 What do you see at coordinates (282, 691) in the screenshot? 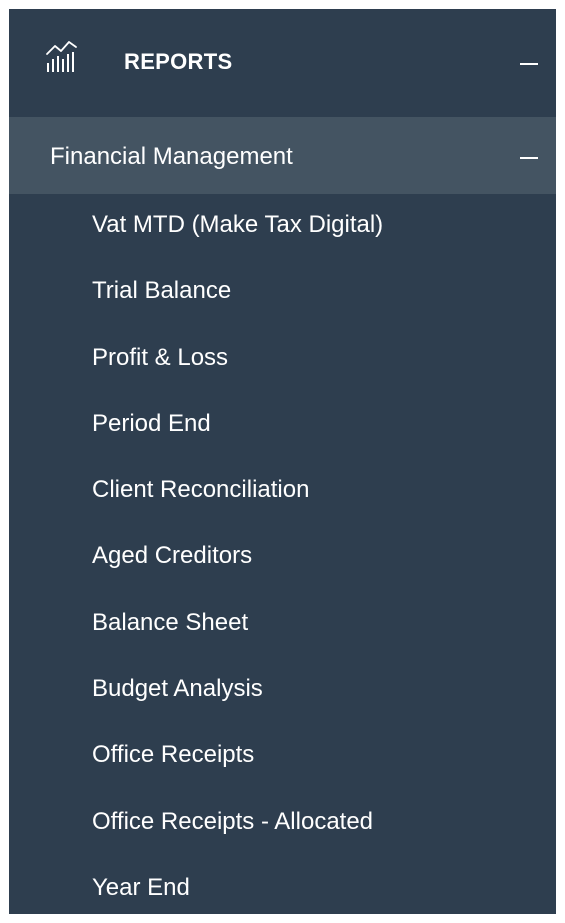
I see `menu-item-budget-analysis: Budget Analysis` at bounding box center [282, 691].